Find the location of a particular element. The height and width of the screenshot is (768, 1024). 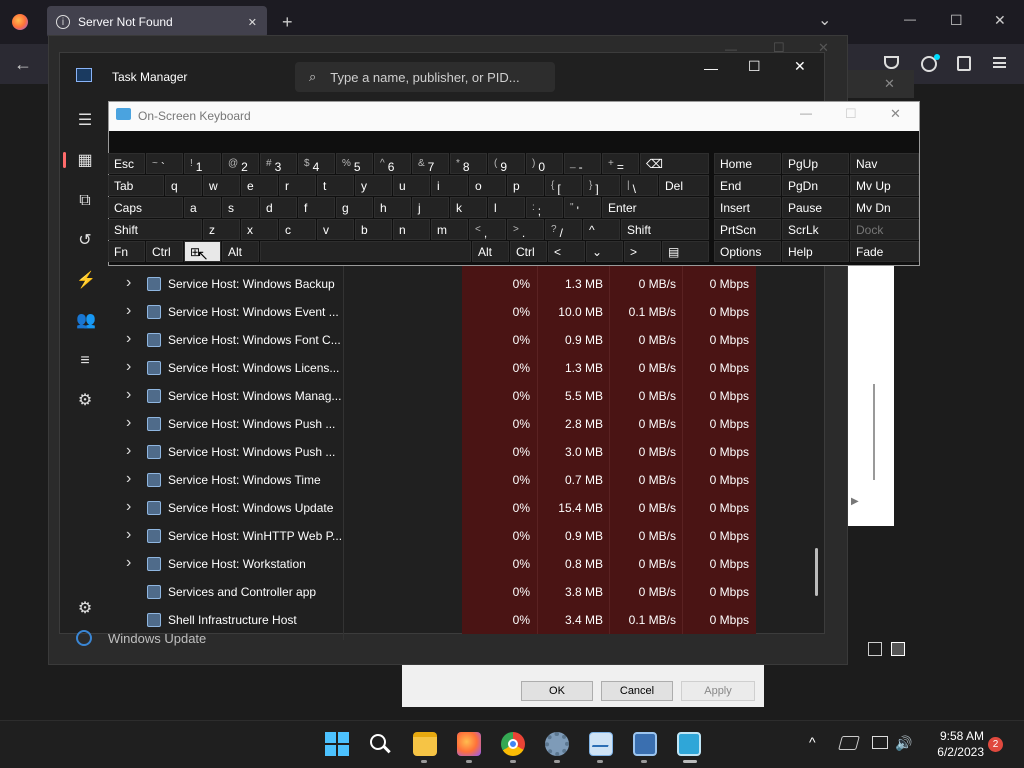

clock-time: 9:58 AM is located at coordinates (948, 736).